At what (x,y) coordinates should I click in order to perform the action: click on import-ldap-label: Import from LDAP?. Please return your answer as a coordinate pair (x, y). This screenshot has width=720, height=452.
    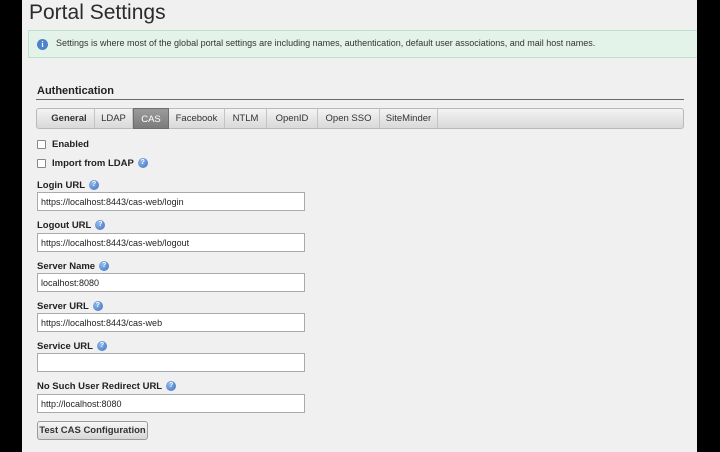
    Looking at the image, I should click on (100, 163).